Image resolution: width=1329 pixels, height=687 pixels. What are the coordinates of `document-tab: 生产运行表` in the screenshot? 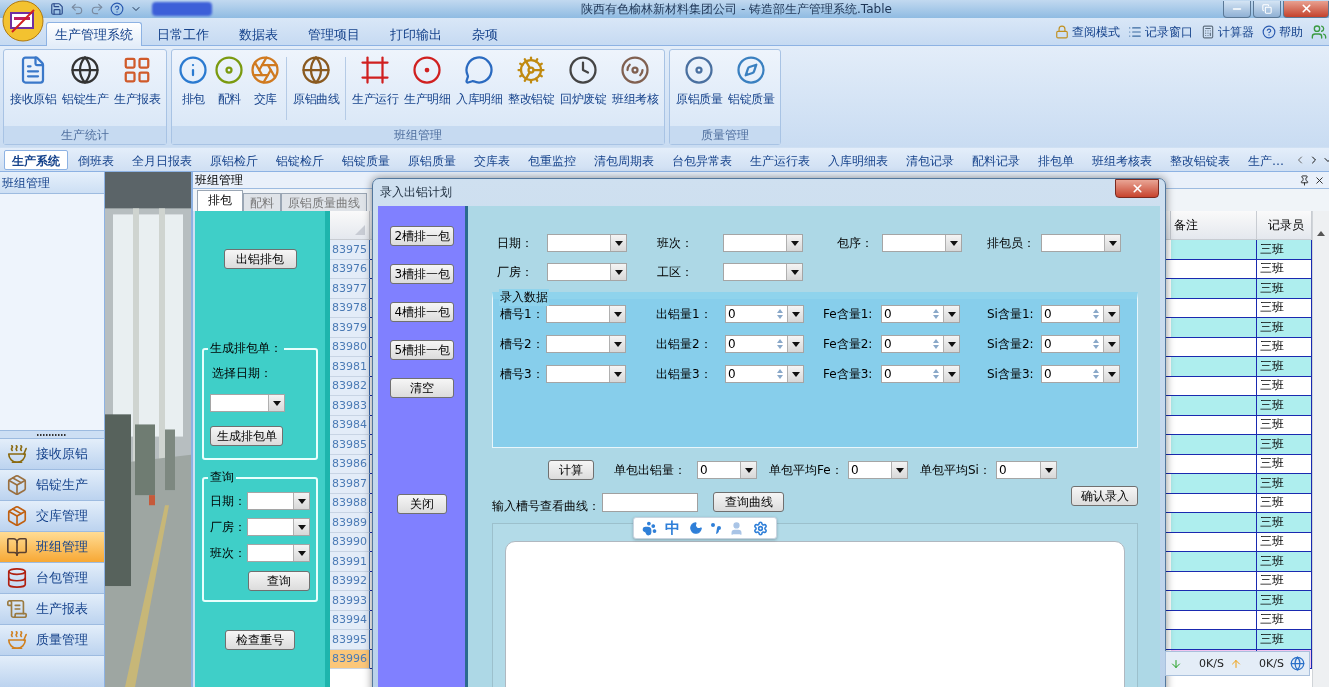 It's located at (780, 159).